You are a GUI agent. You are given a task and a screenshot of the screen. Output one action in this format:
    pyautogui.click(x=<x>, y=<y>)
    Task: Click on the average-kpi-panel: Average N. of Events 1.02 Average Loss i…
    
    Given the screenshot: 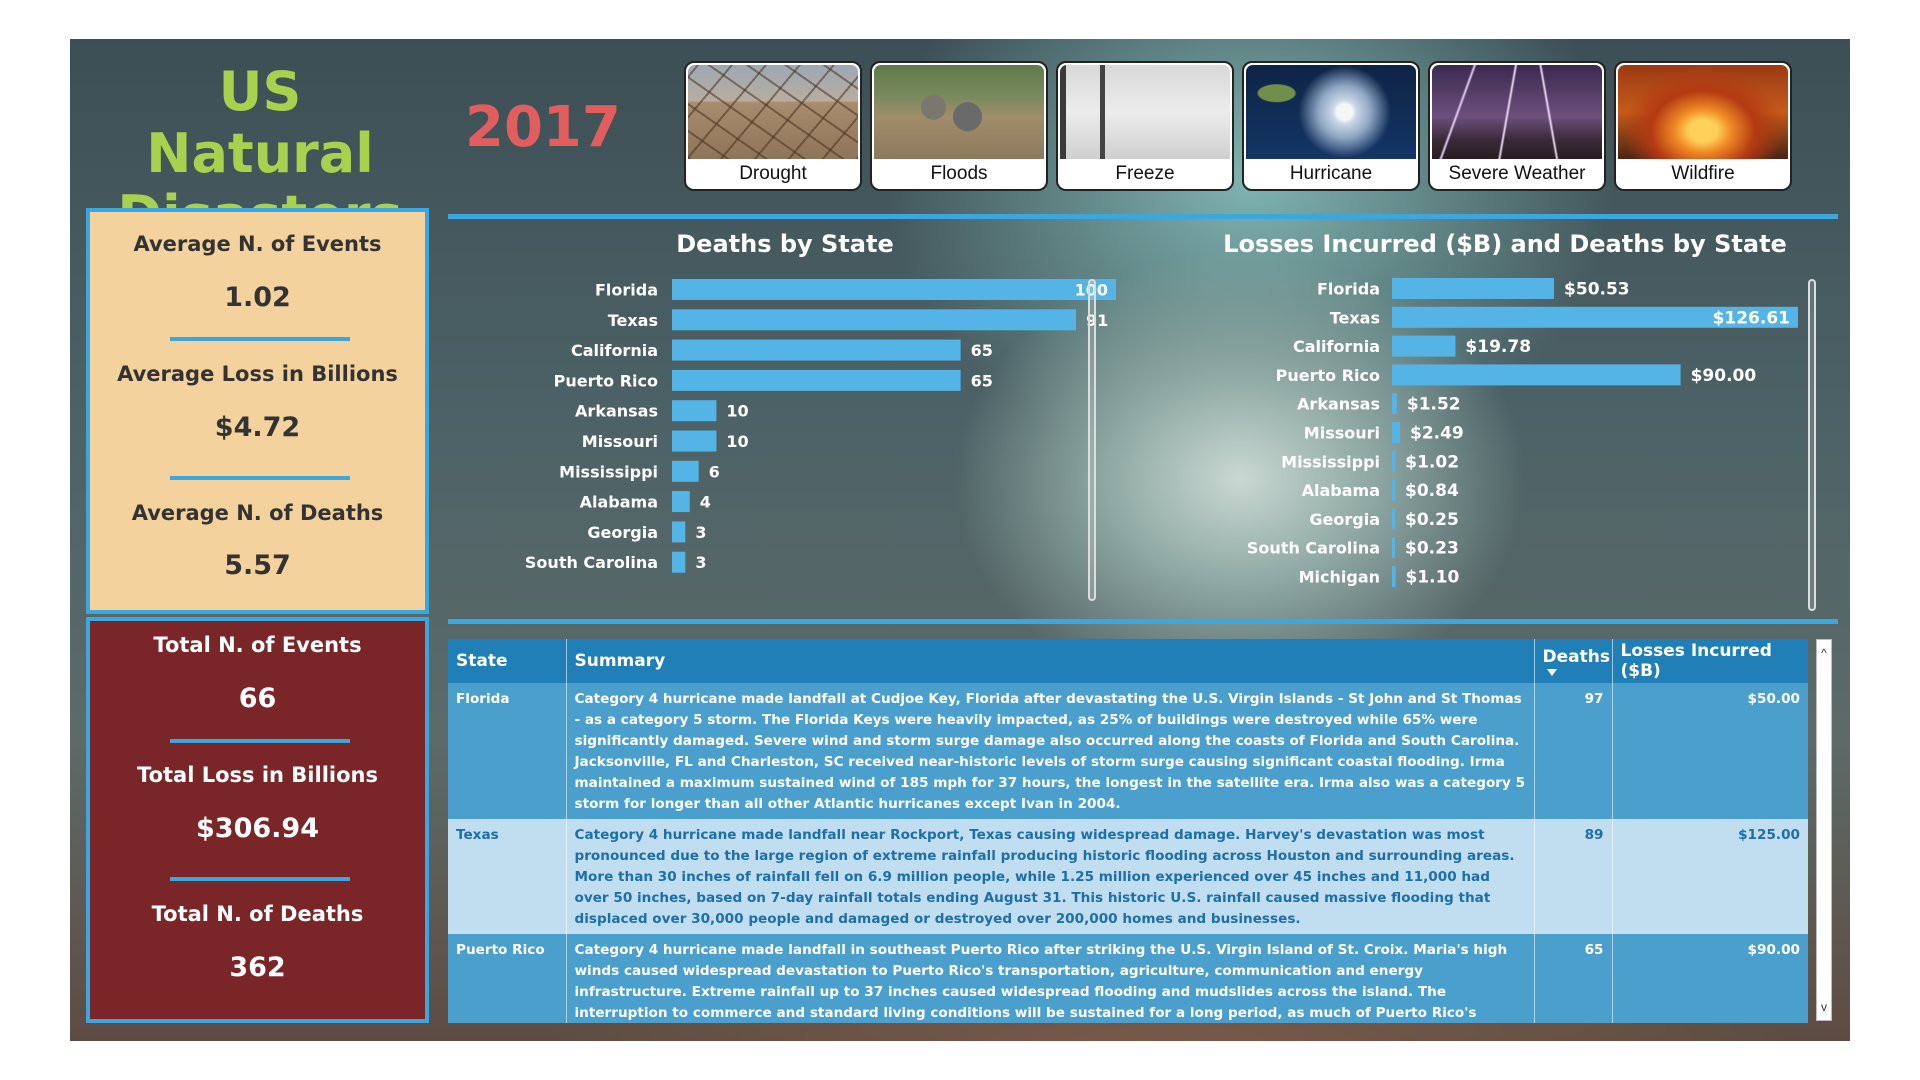 What is the action you would take?
    pyautogui.click(x=257, y=411)
    